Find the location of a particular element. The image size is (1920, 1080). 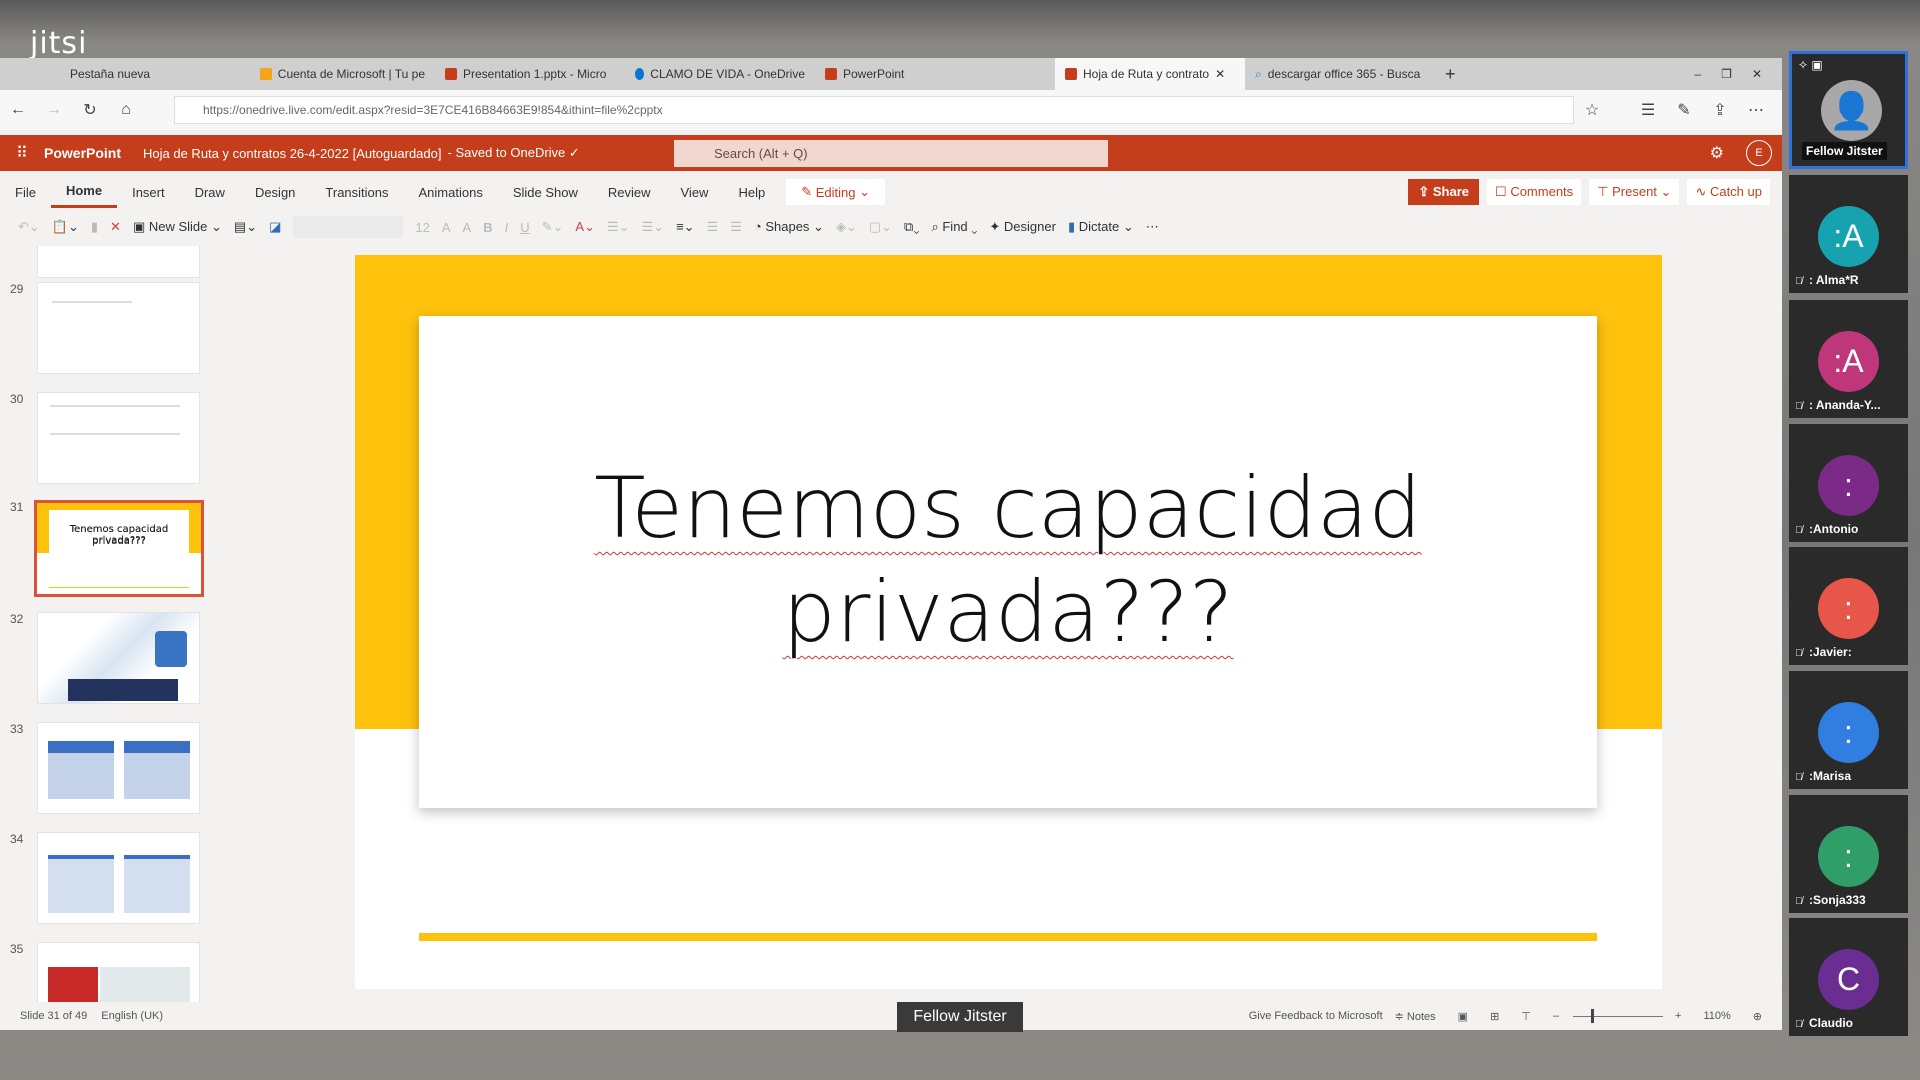

bold-icon: B is located at coordinates (487, 227).